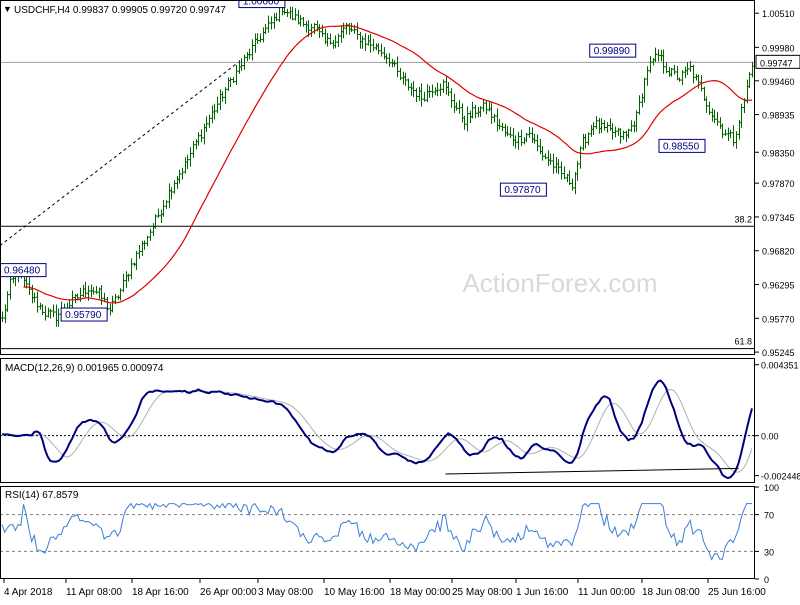 This screenshot has height=605, width=800. I want to click on price-label-text: 0.99890, so click(612, 51).